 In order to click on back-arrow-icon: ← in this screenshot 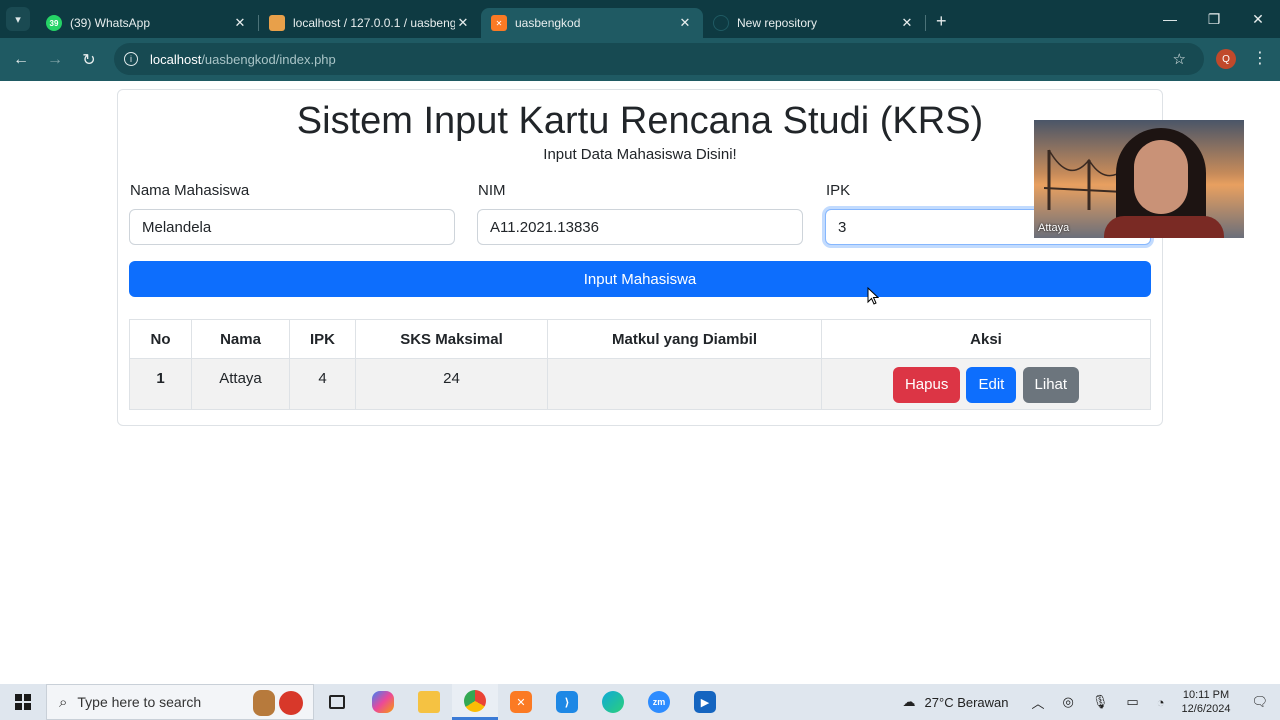, I will do `click(21, 60)`.